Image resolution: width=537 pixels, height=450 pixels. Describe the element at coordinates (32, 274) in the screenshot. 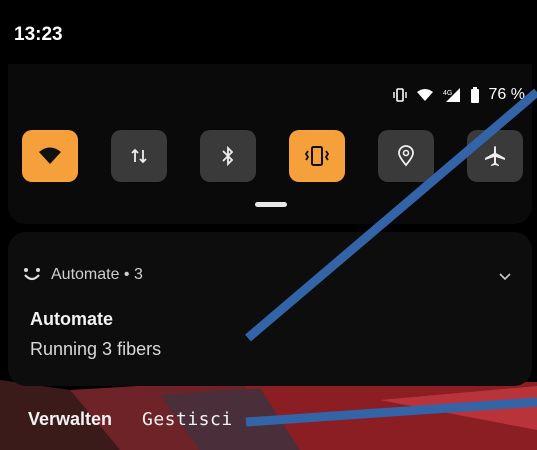

I see `automate-smile-icon` at that location.